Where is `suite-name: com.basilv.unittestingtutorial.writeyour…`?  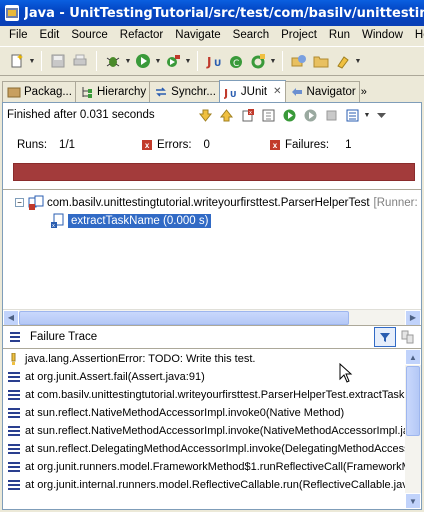
suite-name: com.basilv.unittestingtutorial.writeyour… is located at coordinates (208, 202).